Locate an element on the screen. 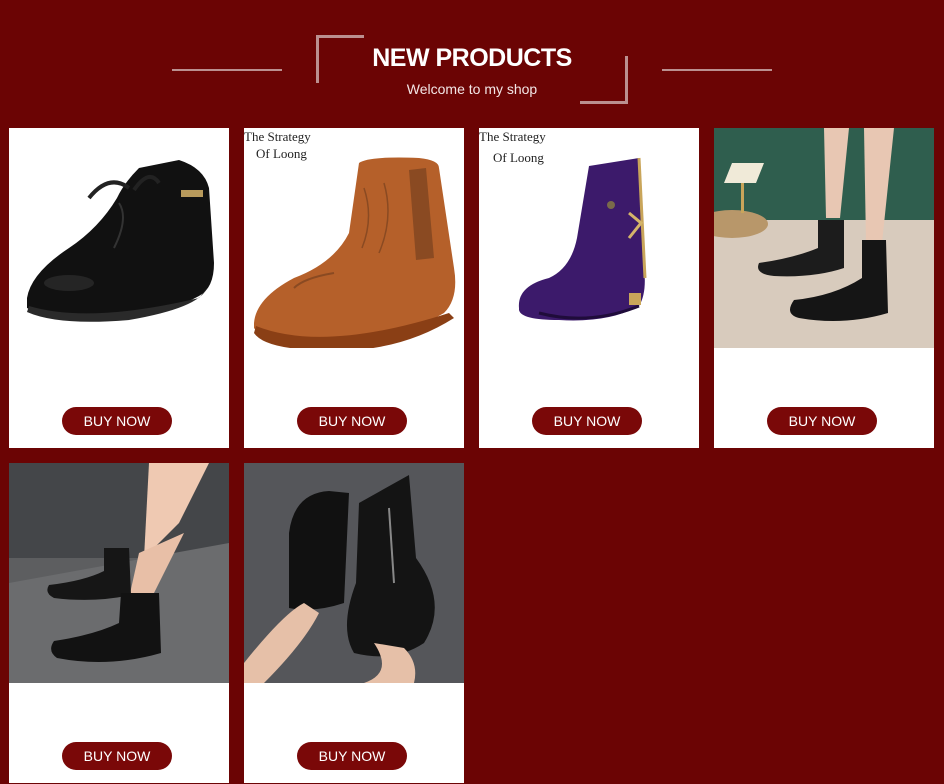  section-subtitle: Welcome to my shop is located at coordinates (472, 89).